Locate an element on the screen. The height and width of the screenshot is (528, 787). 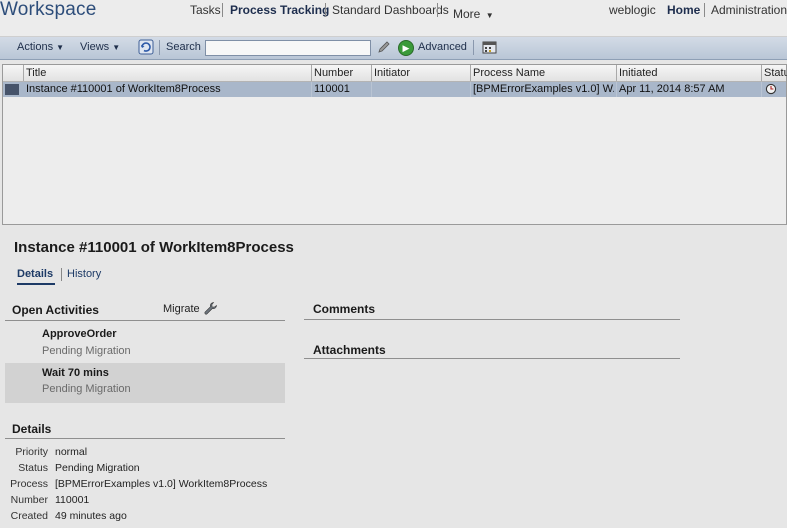
comments-heading: Comments is located at coordinates (344, 309).